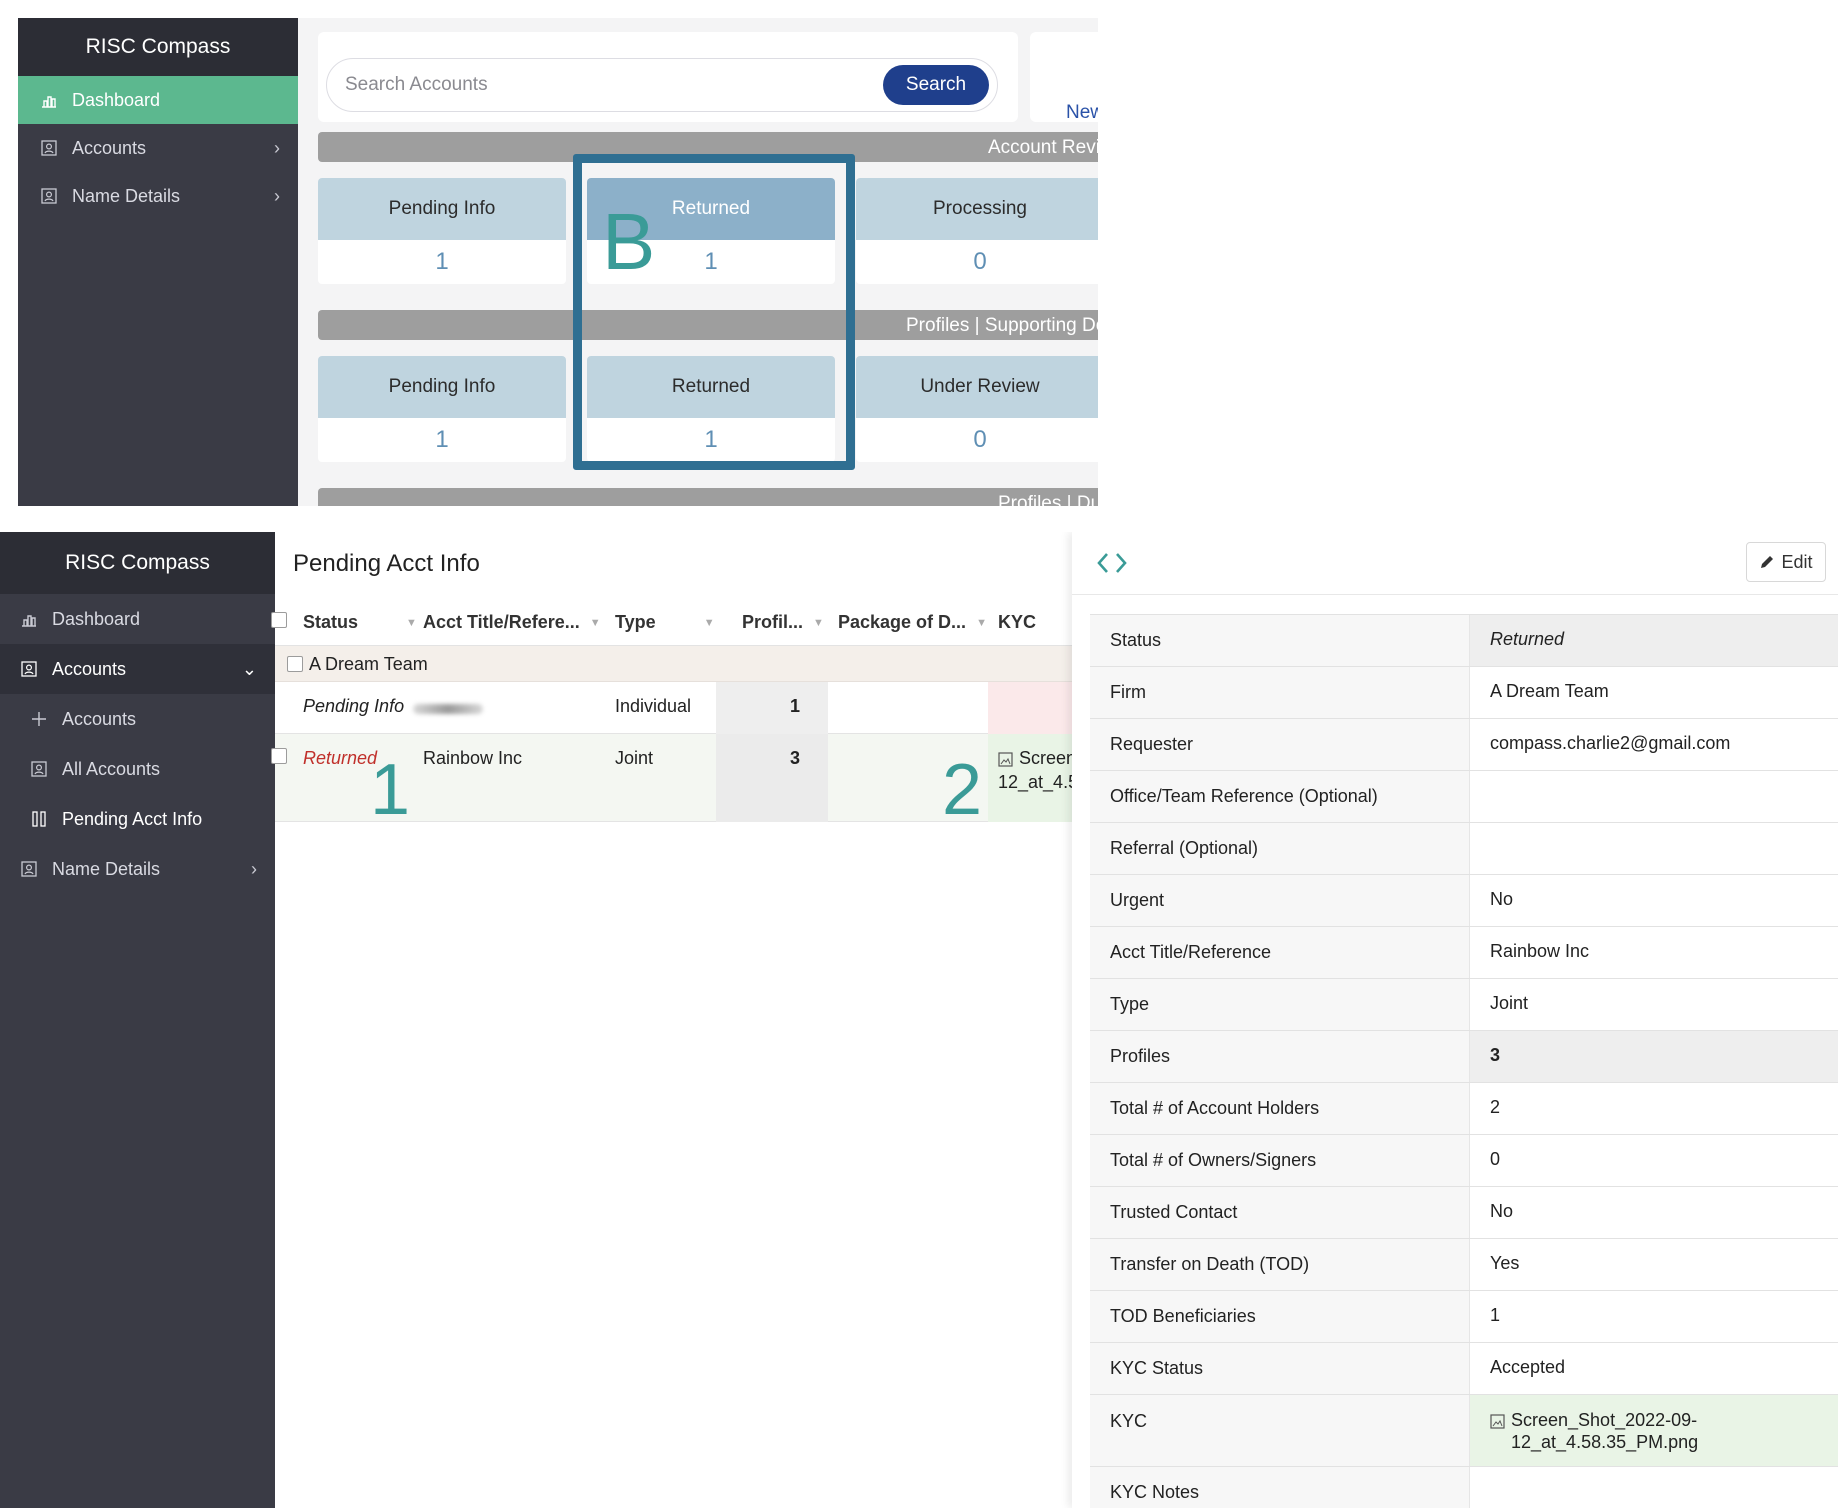 This screenshot has height=1508, width=1838. What do you see at coordinates (279, 756) in the screenshot?
I see `row-checkbox` at bounding box center [279, 756].